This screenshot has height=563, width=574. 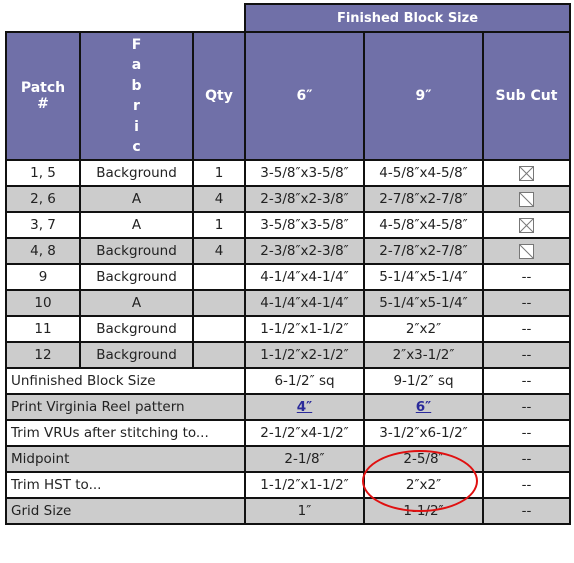 I want to click on patch-cell: 2, 6, so click(x=43, y=199).